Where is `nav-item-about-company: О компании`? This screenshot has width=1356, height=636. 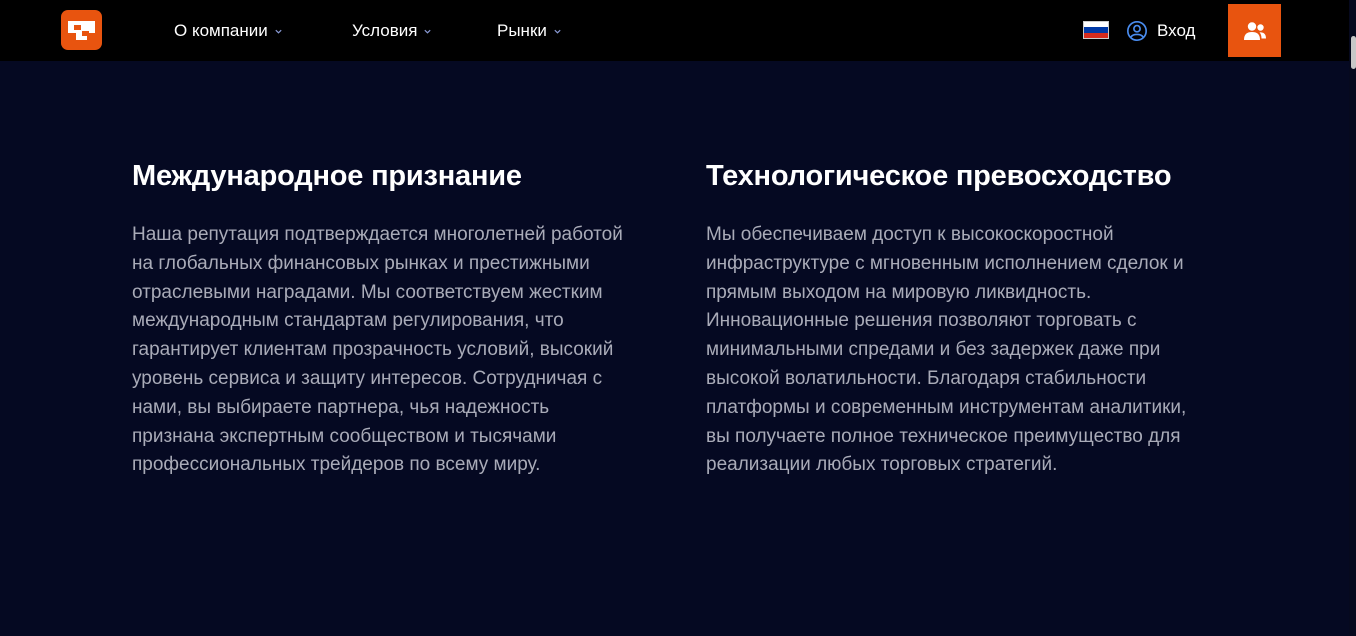 nav-item-about-company: О компании is located at coordinates (228, 31).